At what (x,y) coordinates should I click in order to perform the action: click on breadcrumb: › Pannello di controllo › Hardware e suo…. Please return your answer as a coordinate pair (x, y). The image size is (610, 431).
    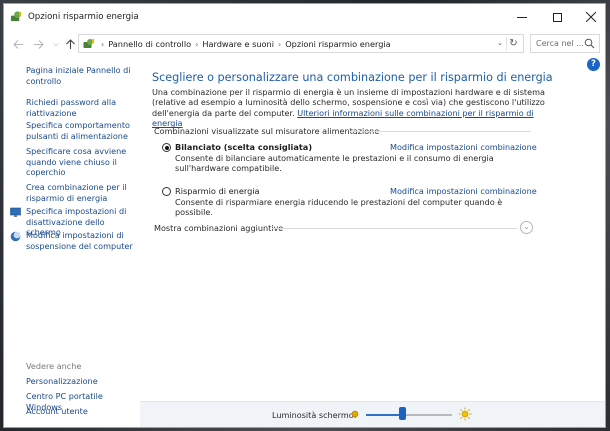
    Looking at the image, I should click on (246, 44).